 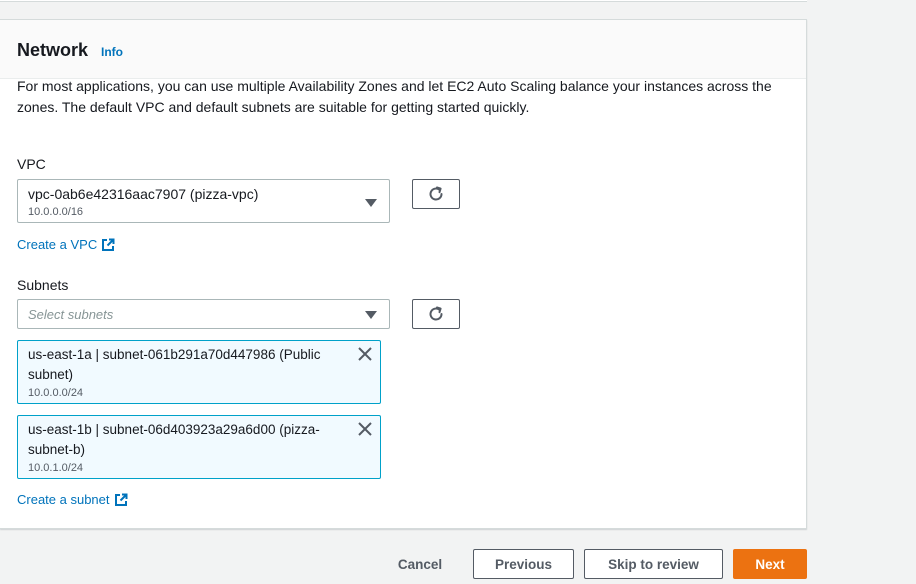 What do you see at coordinates (56, 468) in the screenshot?
I see `subnet-token-cidr: 10.0.1.0/24` at bounding box center [56, 468].